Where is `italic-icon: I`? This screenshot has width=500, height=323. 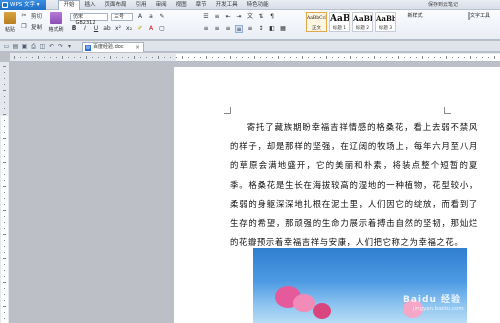
italic-icon: I is located at coordinates (85, 29).